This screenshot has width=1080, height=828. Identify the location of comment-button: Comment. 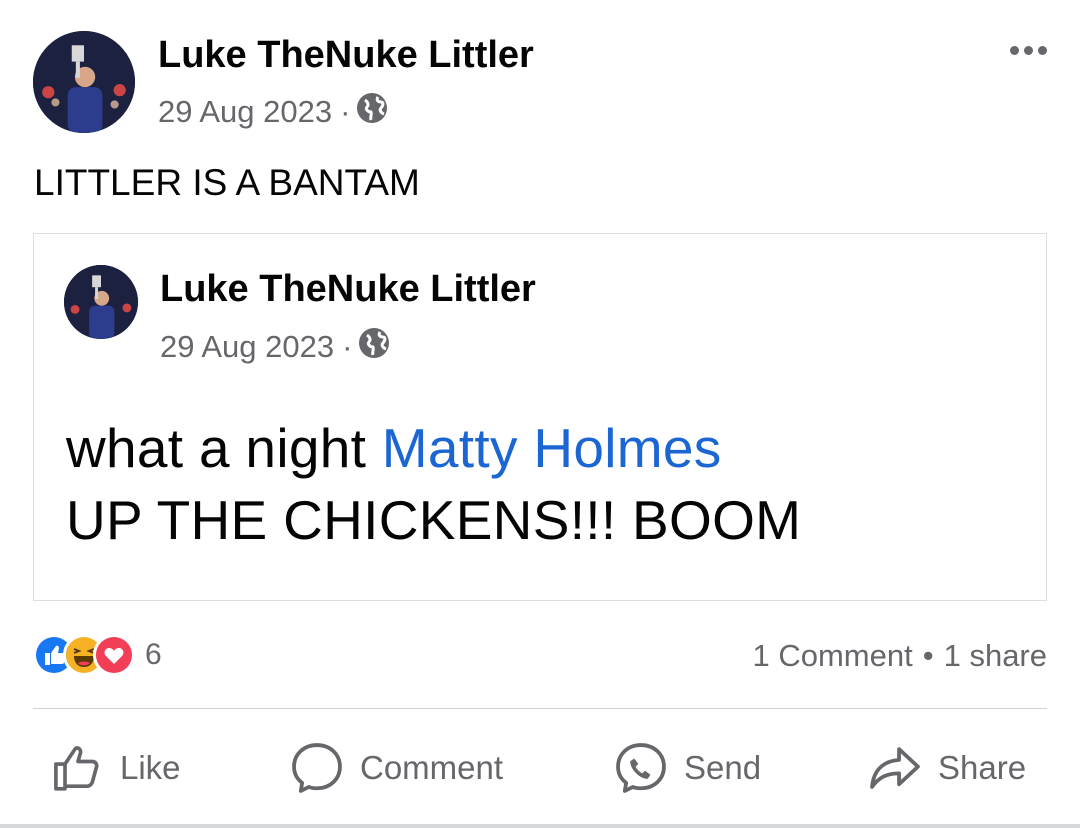
(396, 768).